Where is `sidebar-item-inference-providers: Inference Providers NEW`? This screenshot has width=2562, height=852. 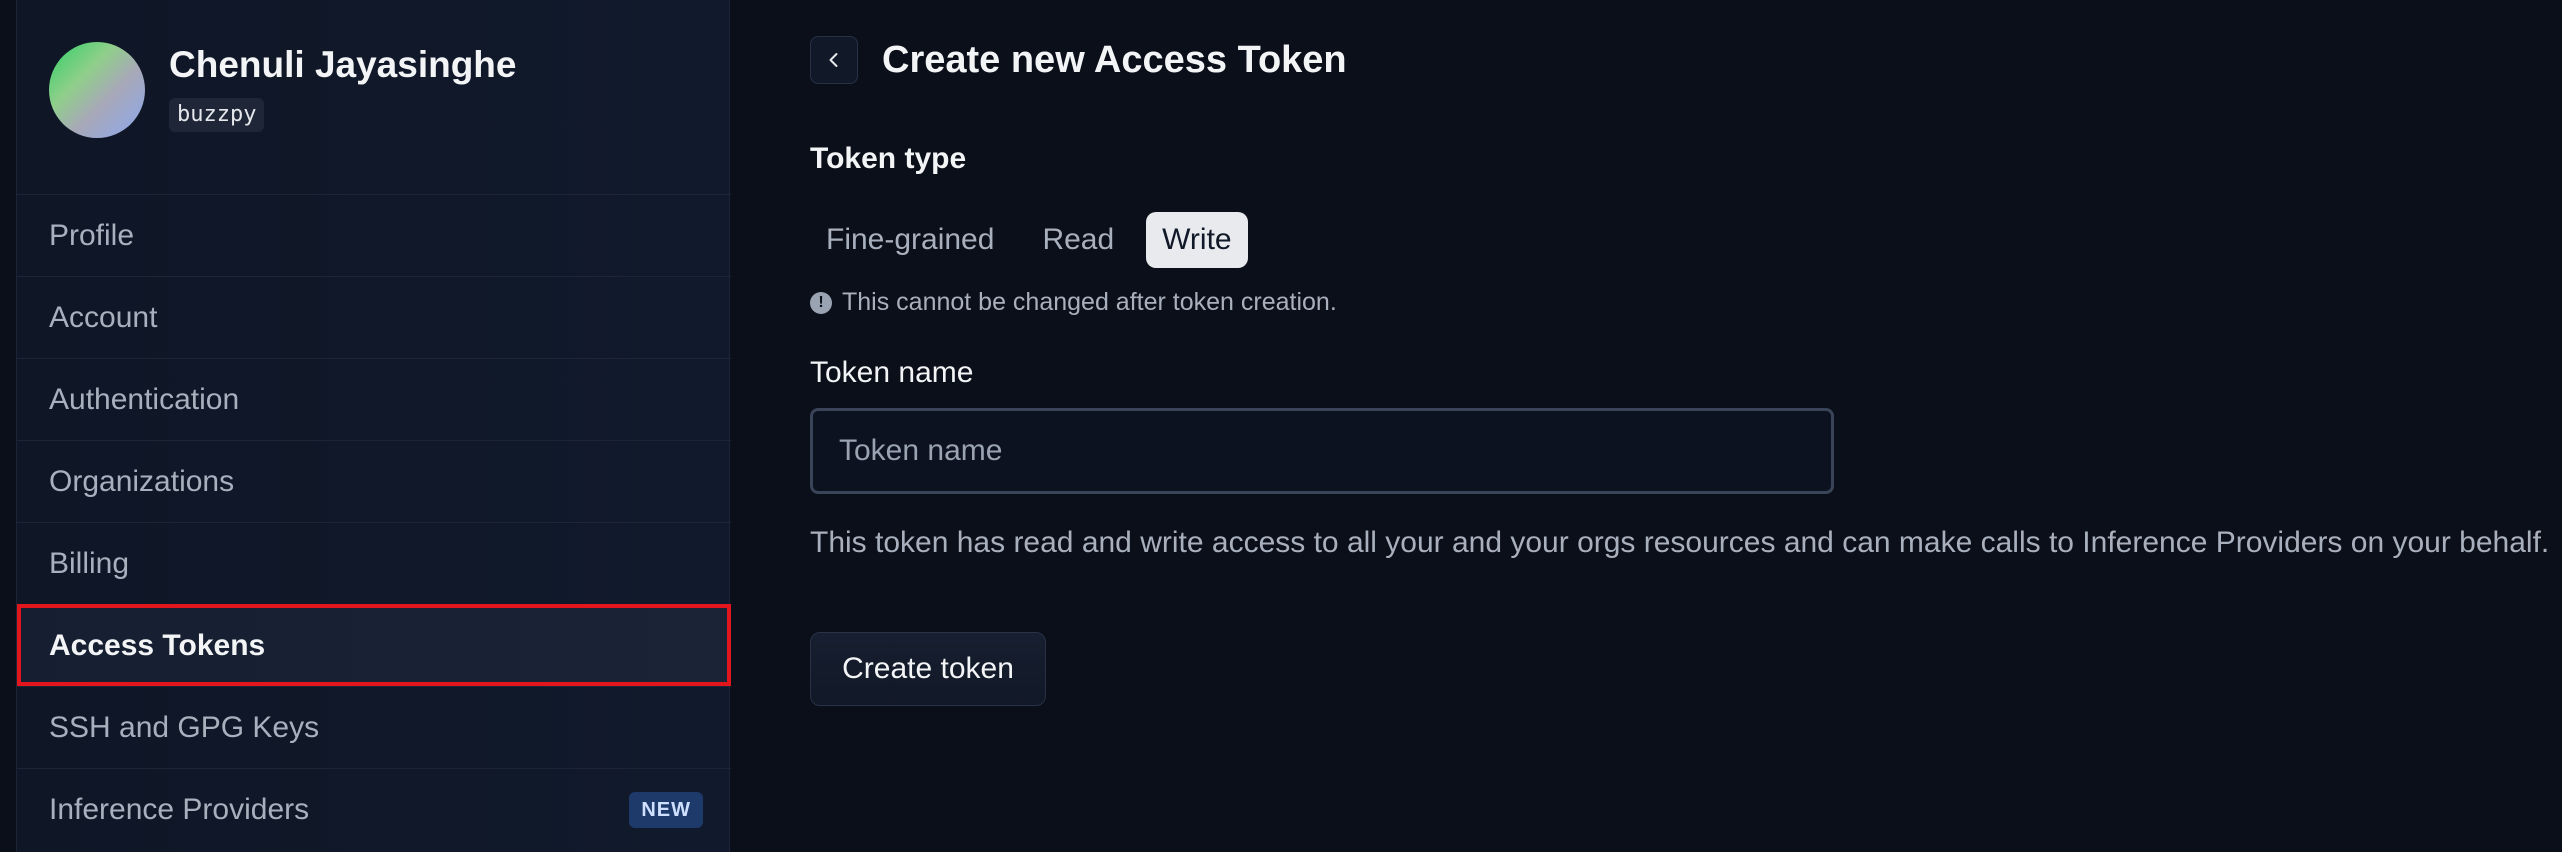
sidebar-item-inference-providers: Inference Providers NEW is located at coordinates (374, 809).